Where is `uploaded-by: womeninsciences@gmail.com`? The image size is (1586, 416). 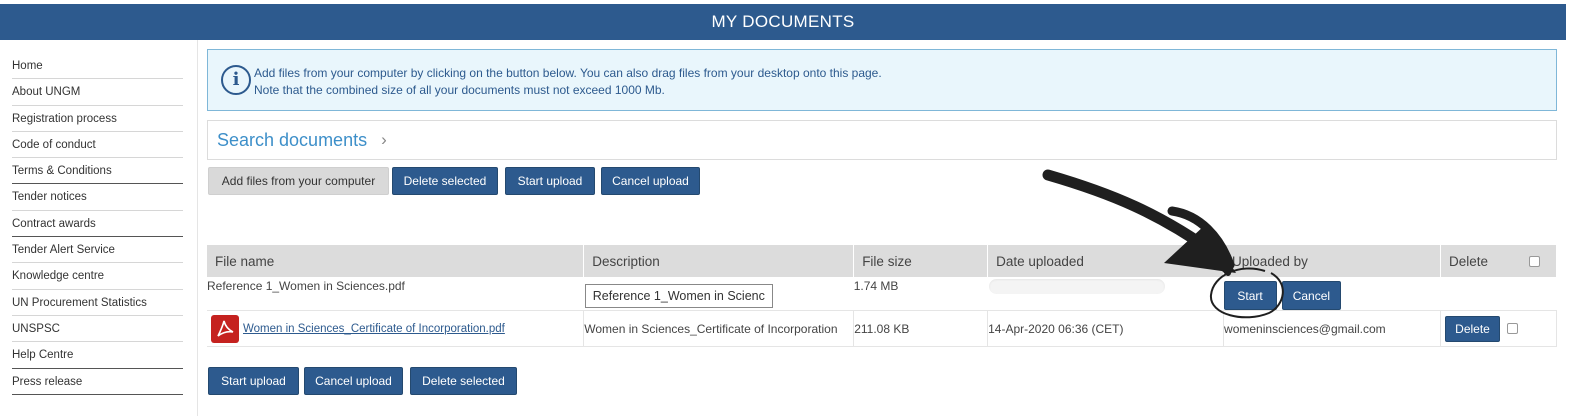 uploaded-by: womeninsciences@gmail.com is located at coordinates (1332, 328).